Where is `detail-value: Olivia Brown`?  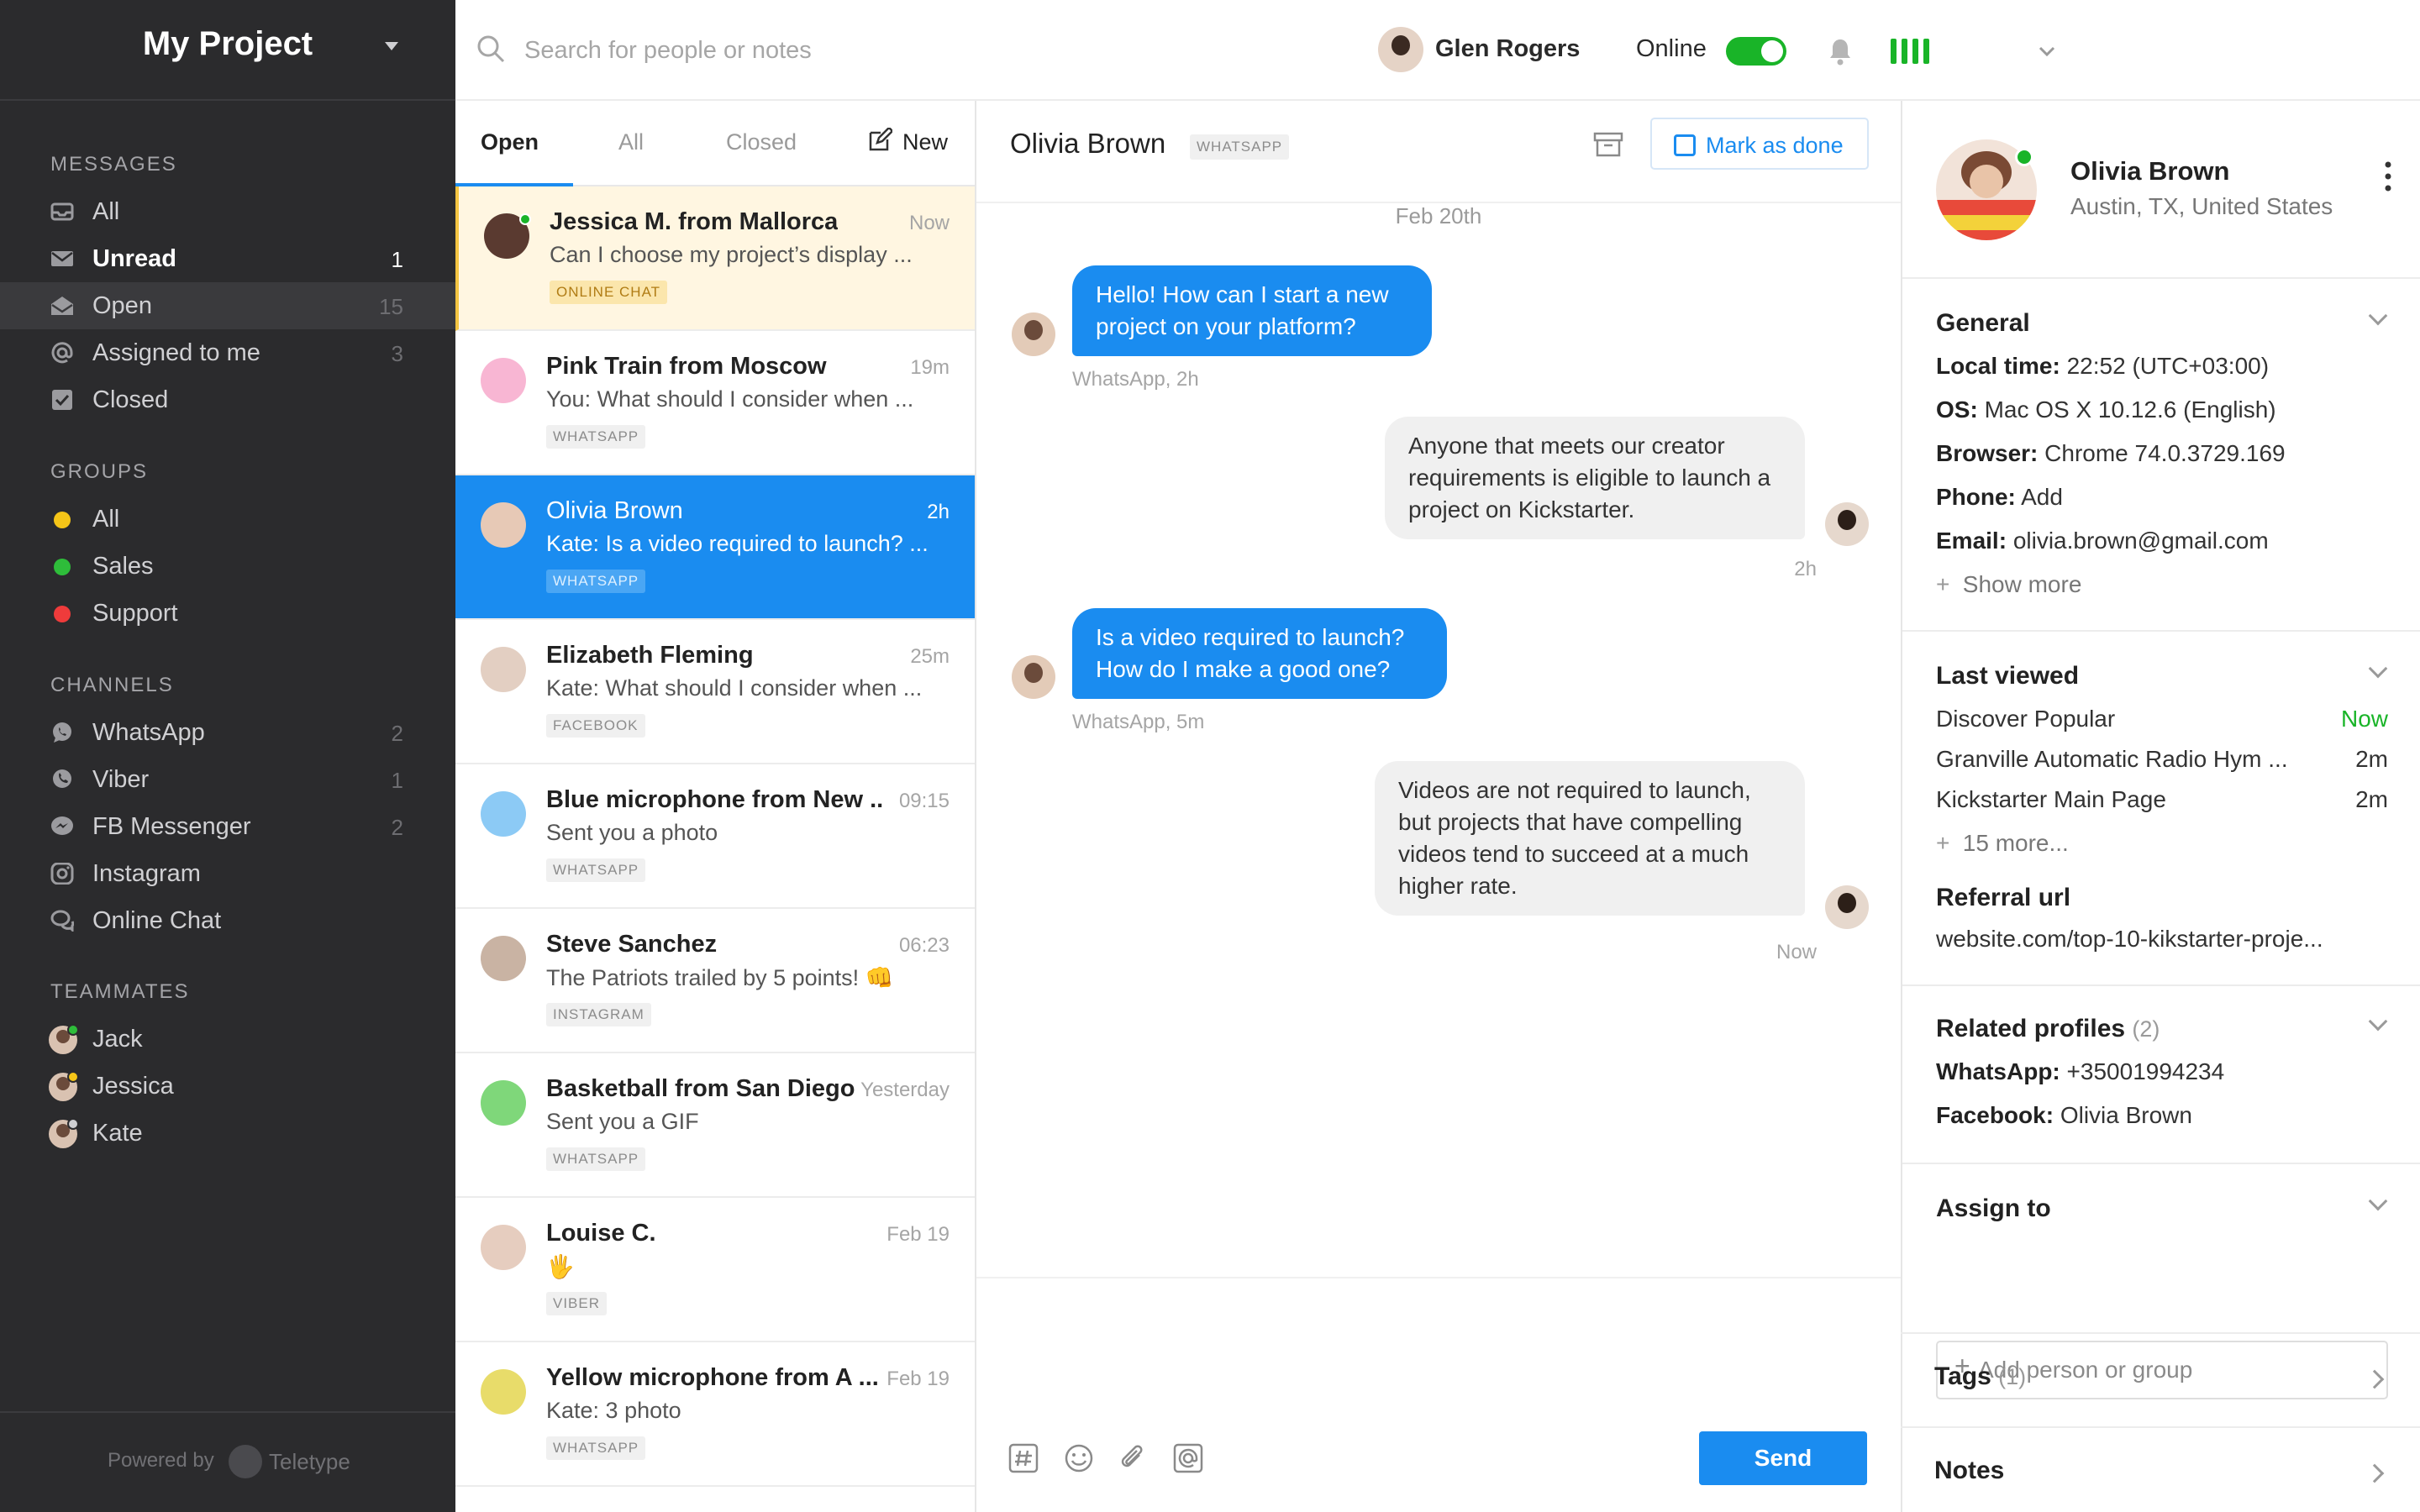 detail-value: Olivia Brown is located at coordinates (2126, 1115).